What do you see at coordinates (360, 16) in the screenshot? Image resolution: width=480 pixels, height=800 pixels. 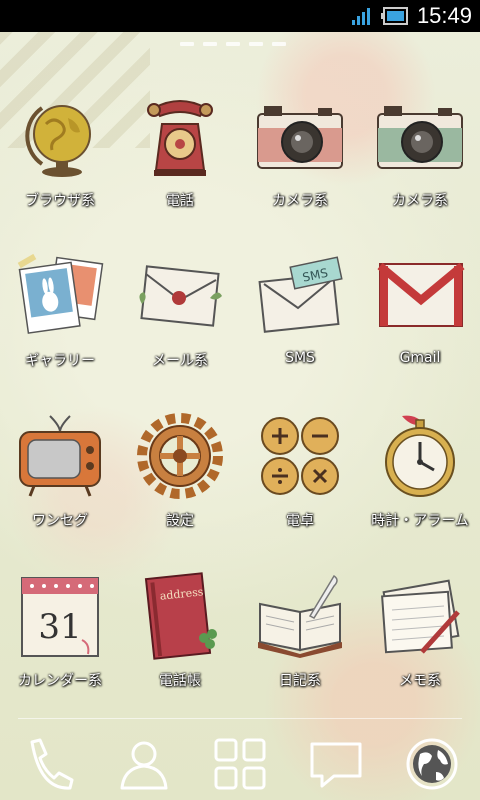 I see `signal-bars-icon` at bounding box center [360, 16].